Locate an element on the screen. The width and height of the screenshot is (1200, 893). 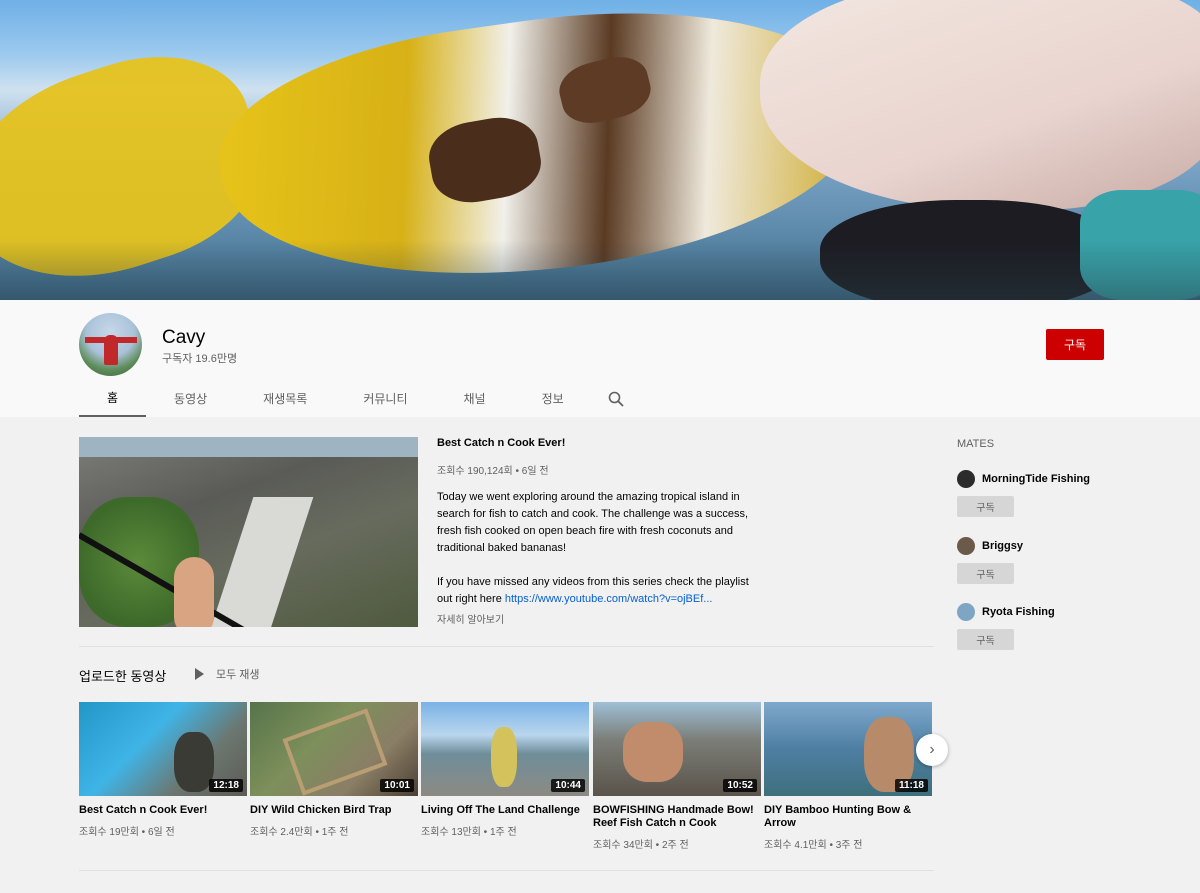
mates-section-title: MATES is located at coordinates (976, 444).